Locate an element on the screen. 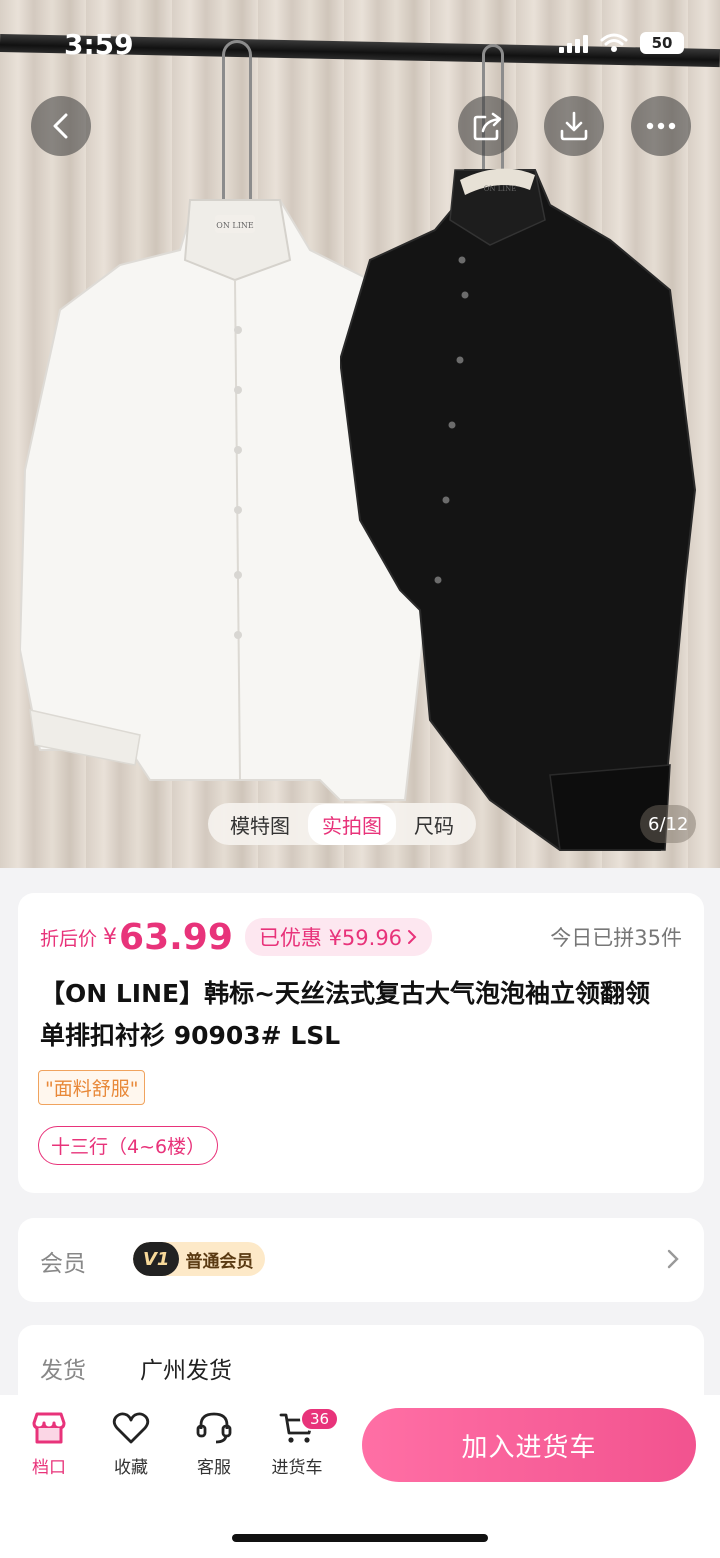 Image resolution: width=720 pixels, height=1558 pixels. discount-badge: 已优惠 ¥59.96 is located at coordinates (338, 937).